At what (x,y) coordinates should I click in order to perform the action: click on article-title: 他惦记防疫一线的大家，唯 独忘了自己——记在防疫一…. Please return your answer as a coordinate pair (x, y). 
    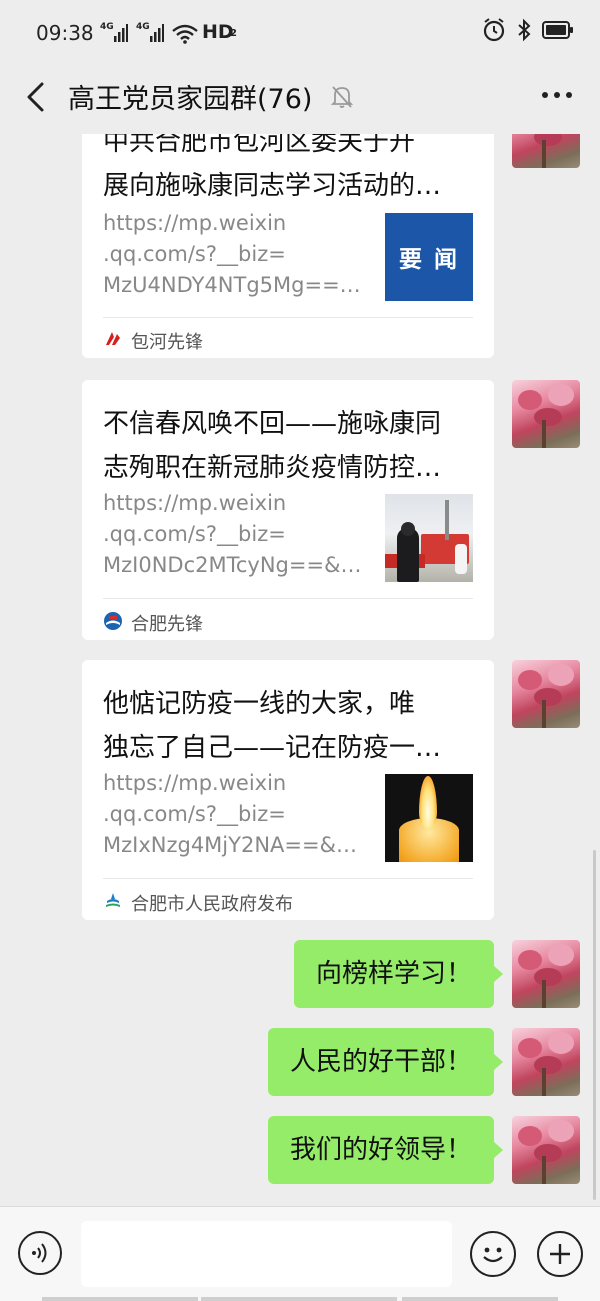
    Looking at the image, I should click on (272, 726).